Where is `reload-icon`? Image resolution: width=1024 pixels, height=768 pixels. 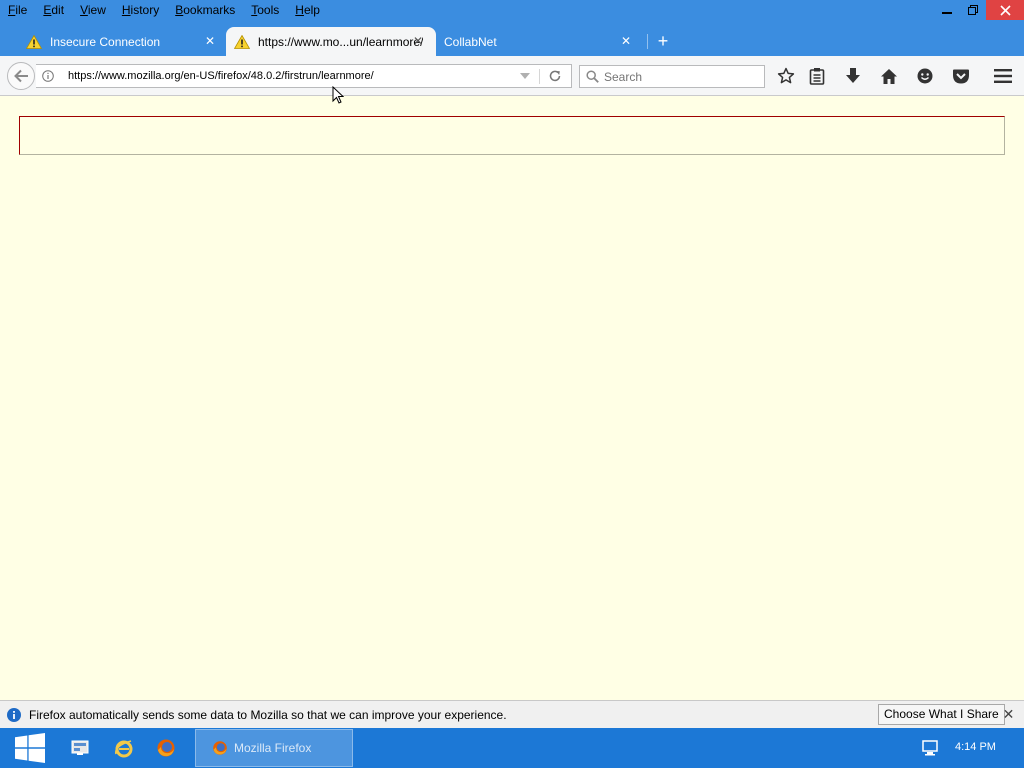 reload-icon is located at coordinates (555, 76).